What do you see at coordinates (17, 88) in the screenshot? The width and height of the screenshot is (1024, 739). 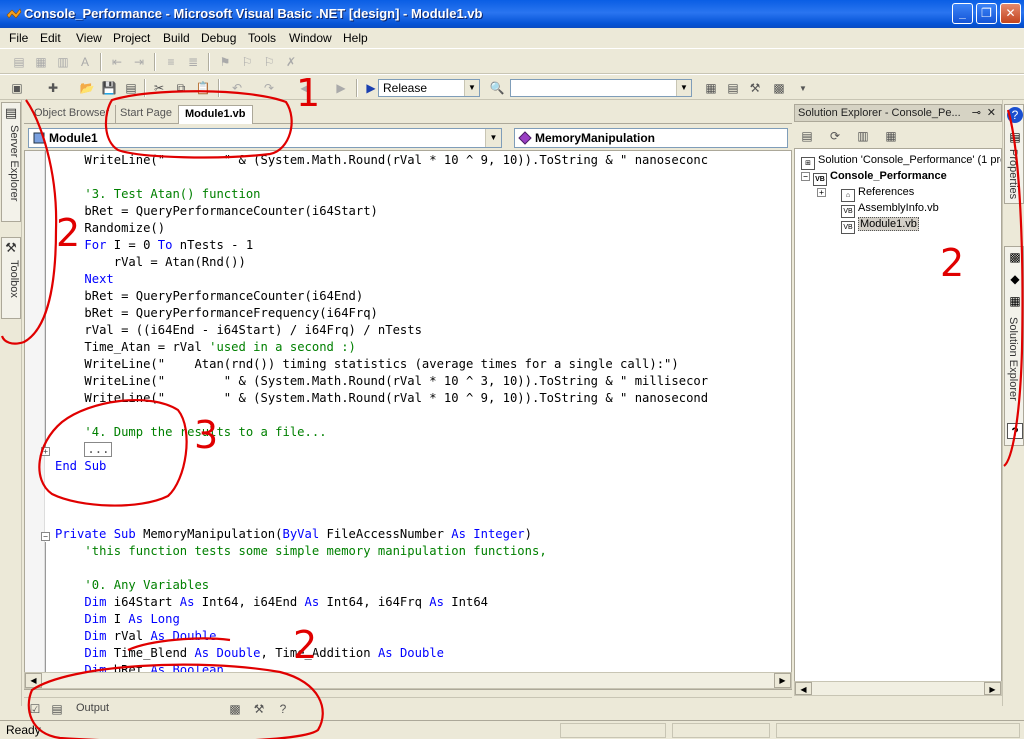 I see `new-project-icon: ▣` at bounding box center [17, 88].